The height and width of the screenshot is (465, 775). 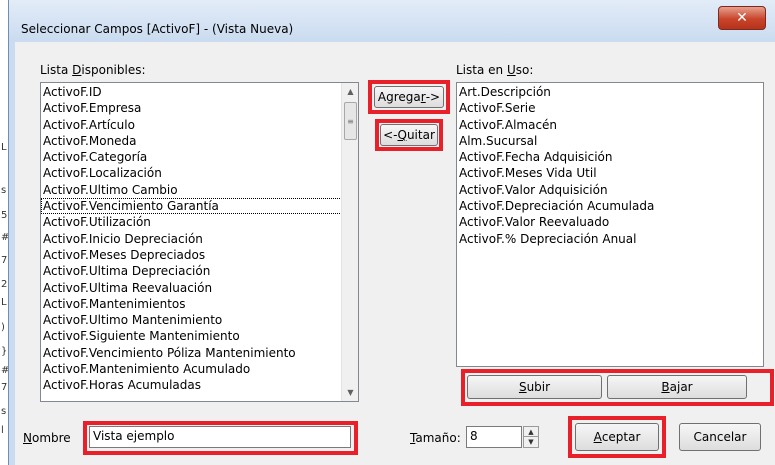 What do you see at coordinates (47, 438) in the screenshot?
I see `name-label: Nombre` at bounding box center [47, 438].